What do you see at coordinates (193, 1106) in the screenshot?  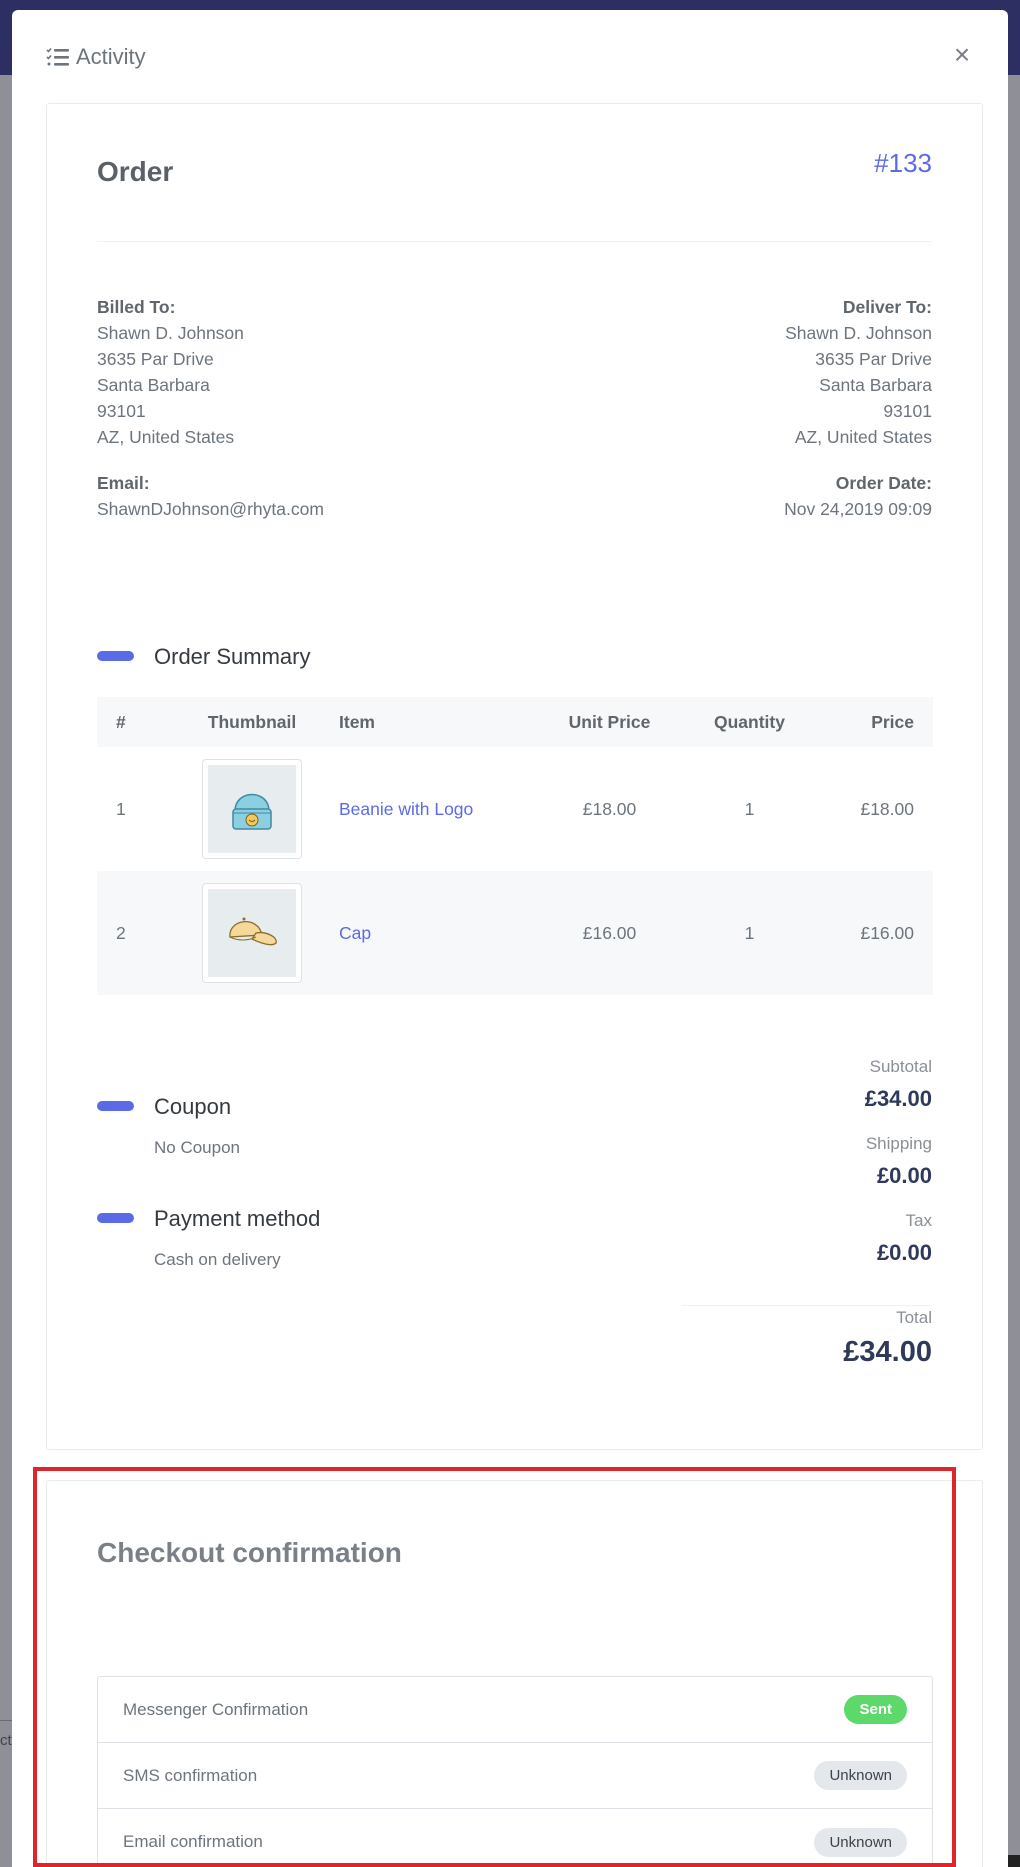 I see `coupon-heading: Coupon` at bounding box center [193, 1106].